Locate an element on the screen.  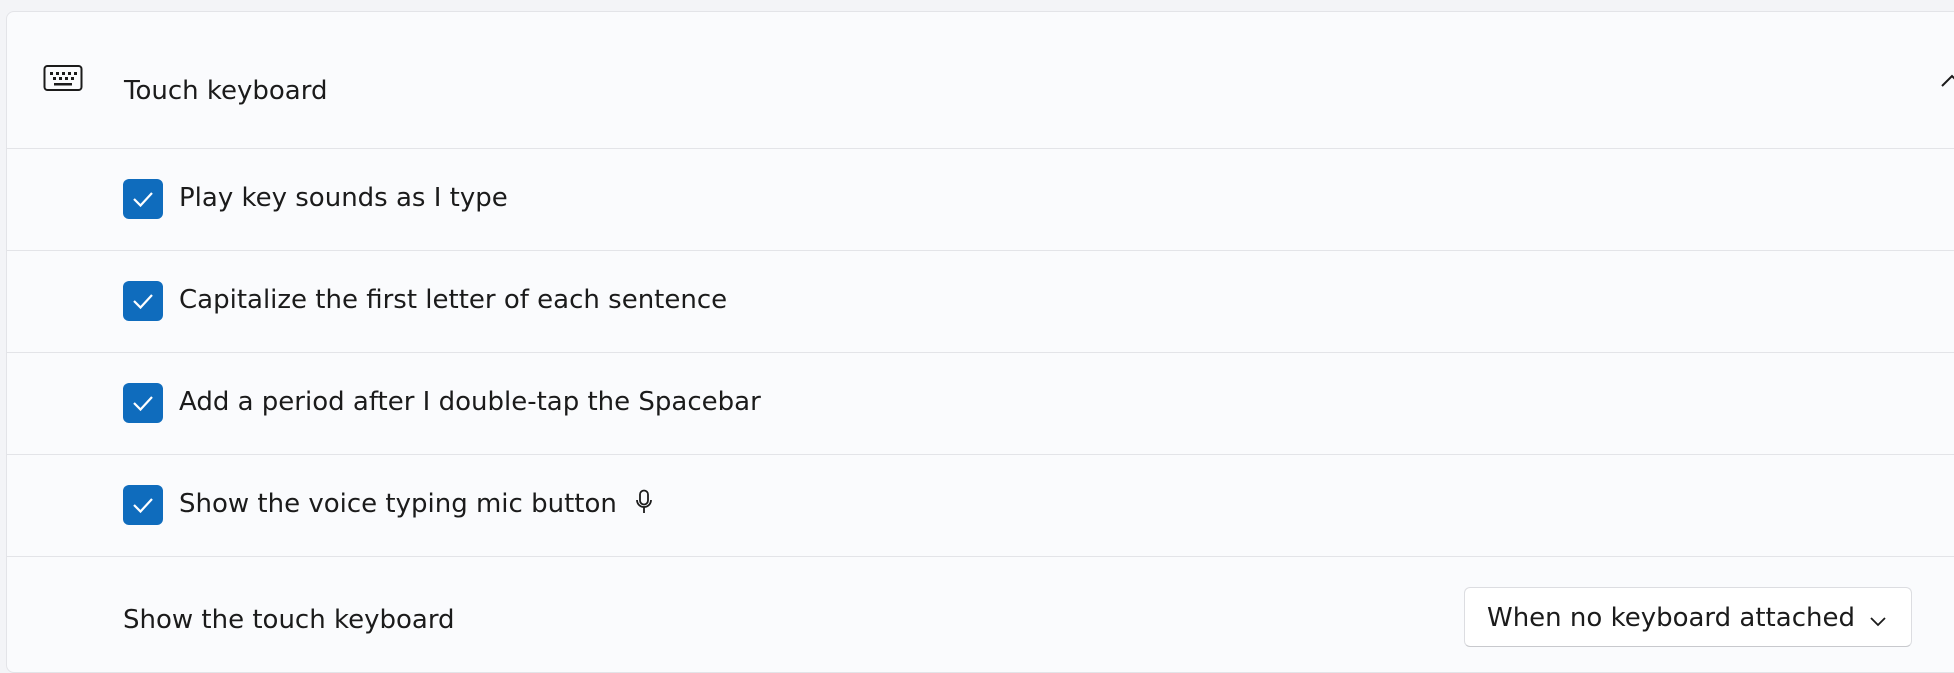
voice-typing-label: Show the voice typing mic button is located at coordinates (398, 504).